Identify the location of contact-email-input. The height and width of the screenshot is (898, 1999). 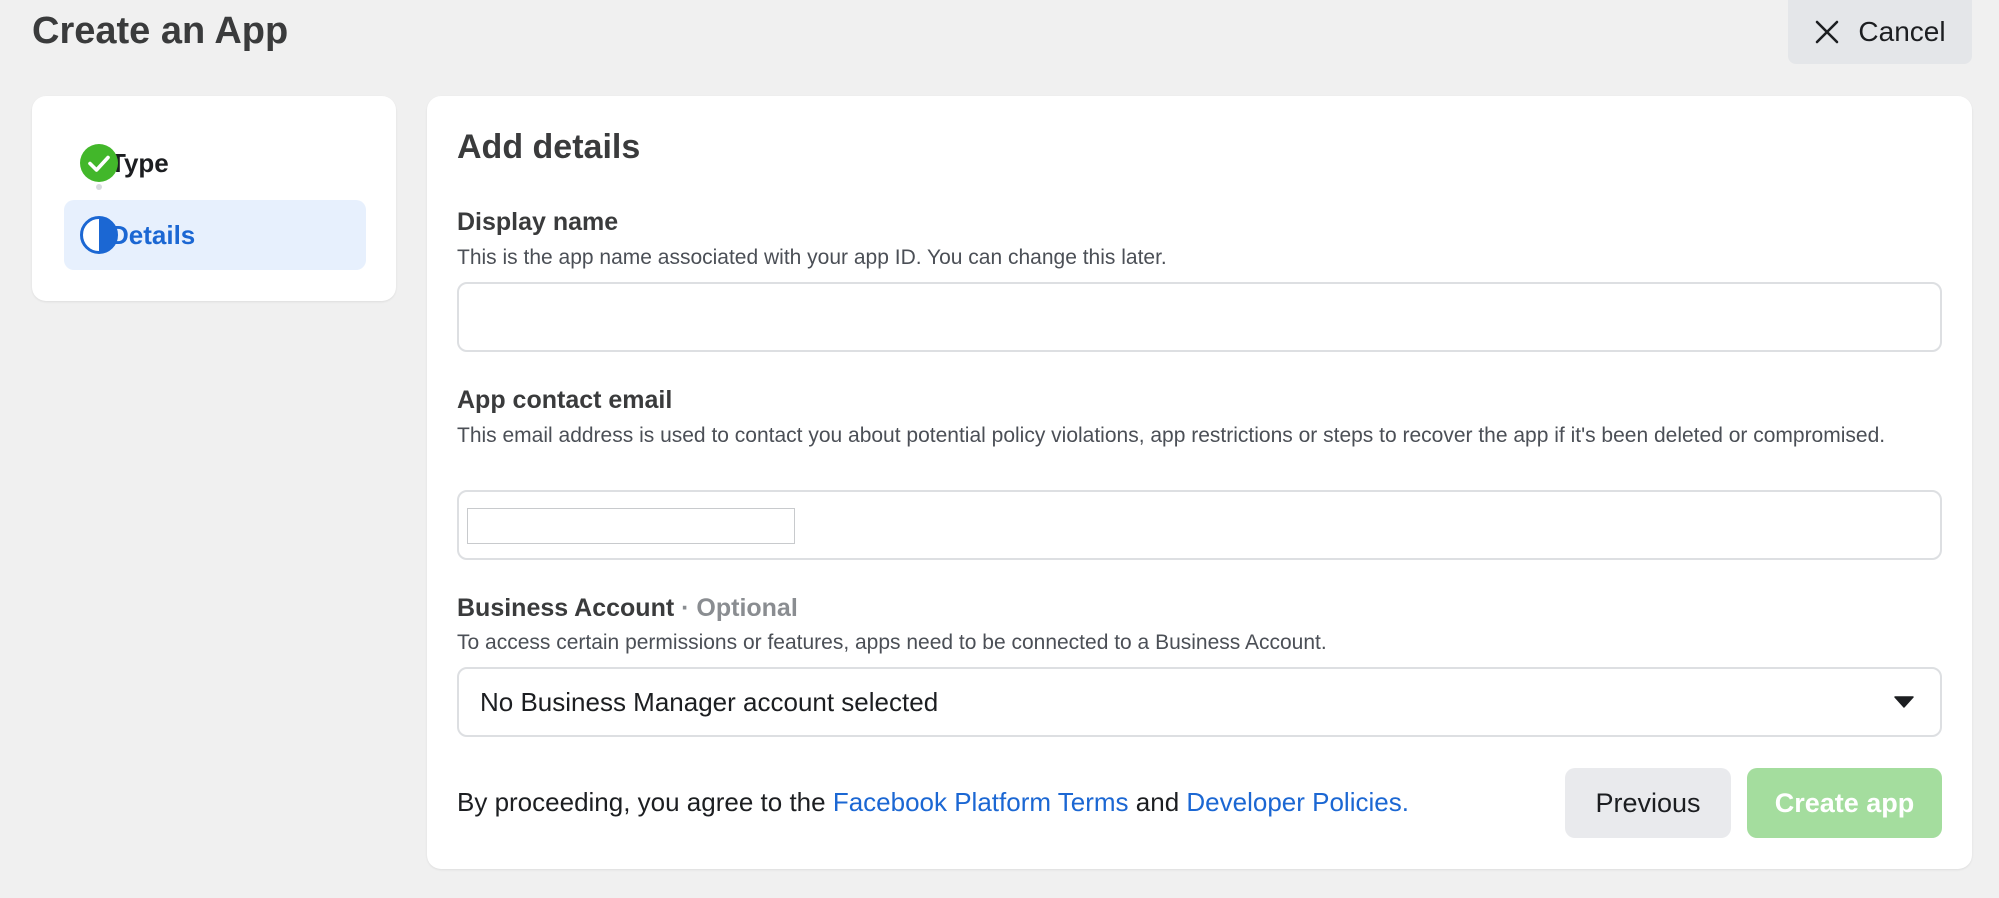
(1199, 525).